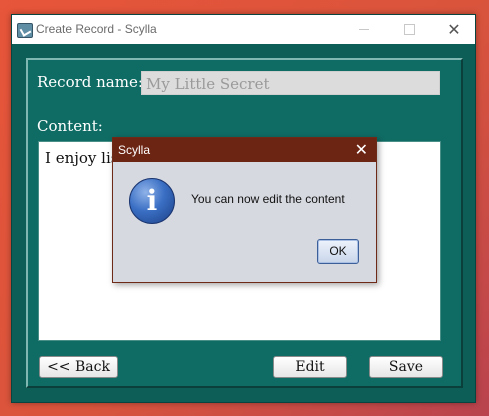  I want to click on dialog-titlebar: Scylla ✕, so click(244, 150).